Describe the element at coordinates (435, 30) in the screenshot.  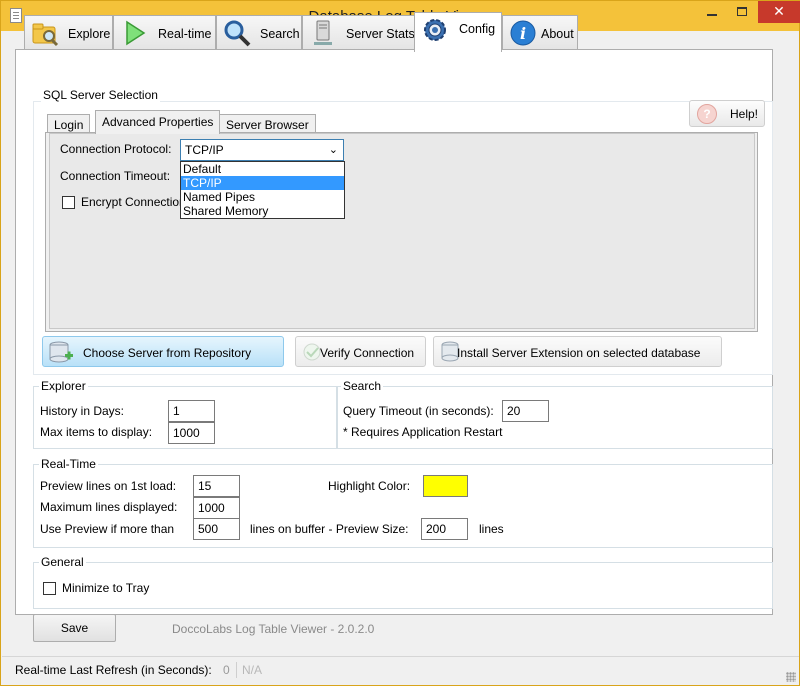
I see `gear-icon` at that location.